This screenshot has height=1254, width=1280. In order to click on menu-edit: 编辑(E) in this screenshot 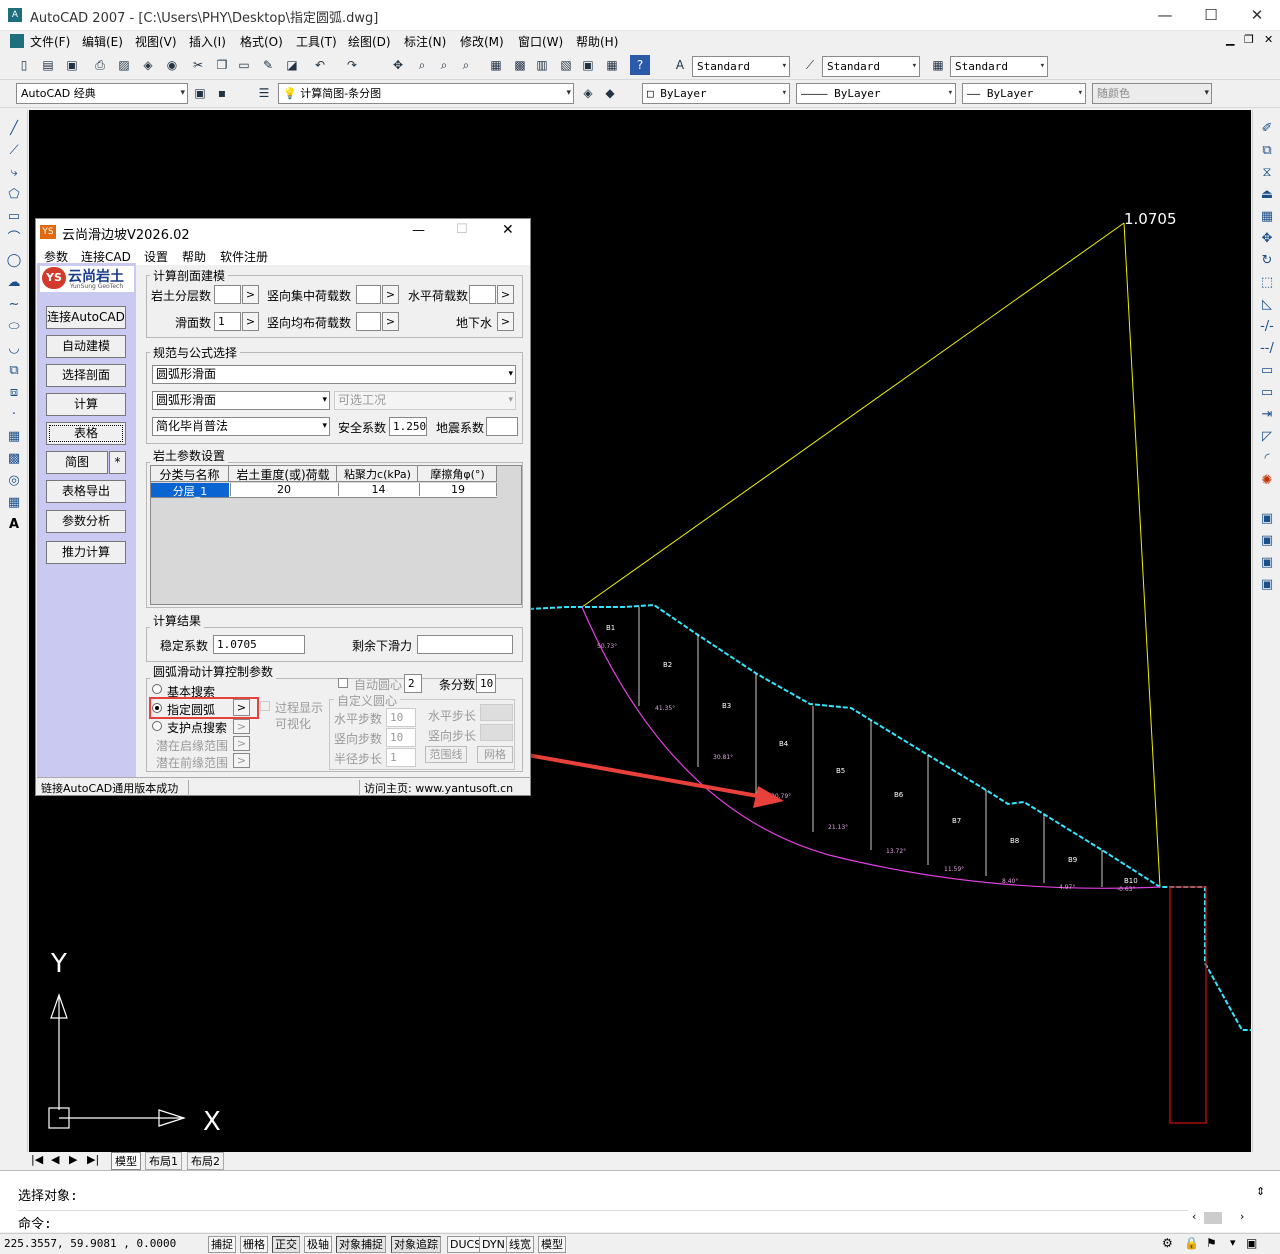, I will do `click(102, 41)`.